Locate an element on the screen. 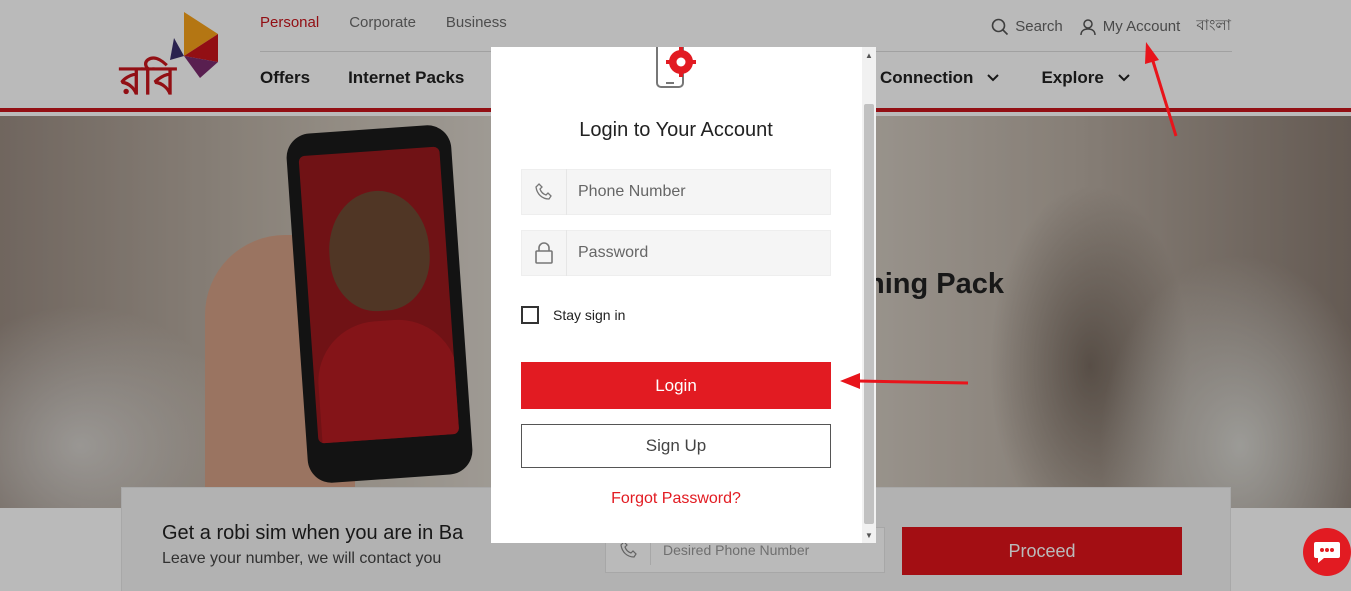 The width and height of the screenshot is (1351, 591). lock-icon is located at coordinates (544, 253).